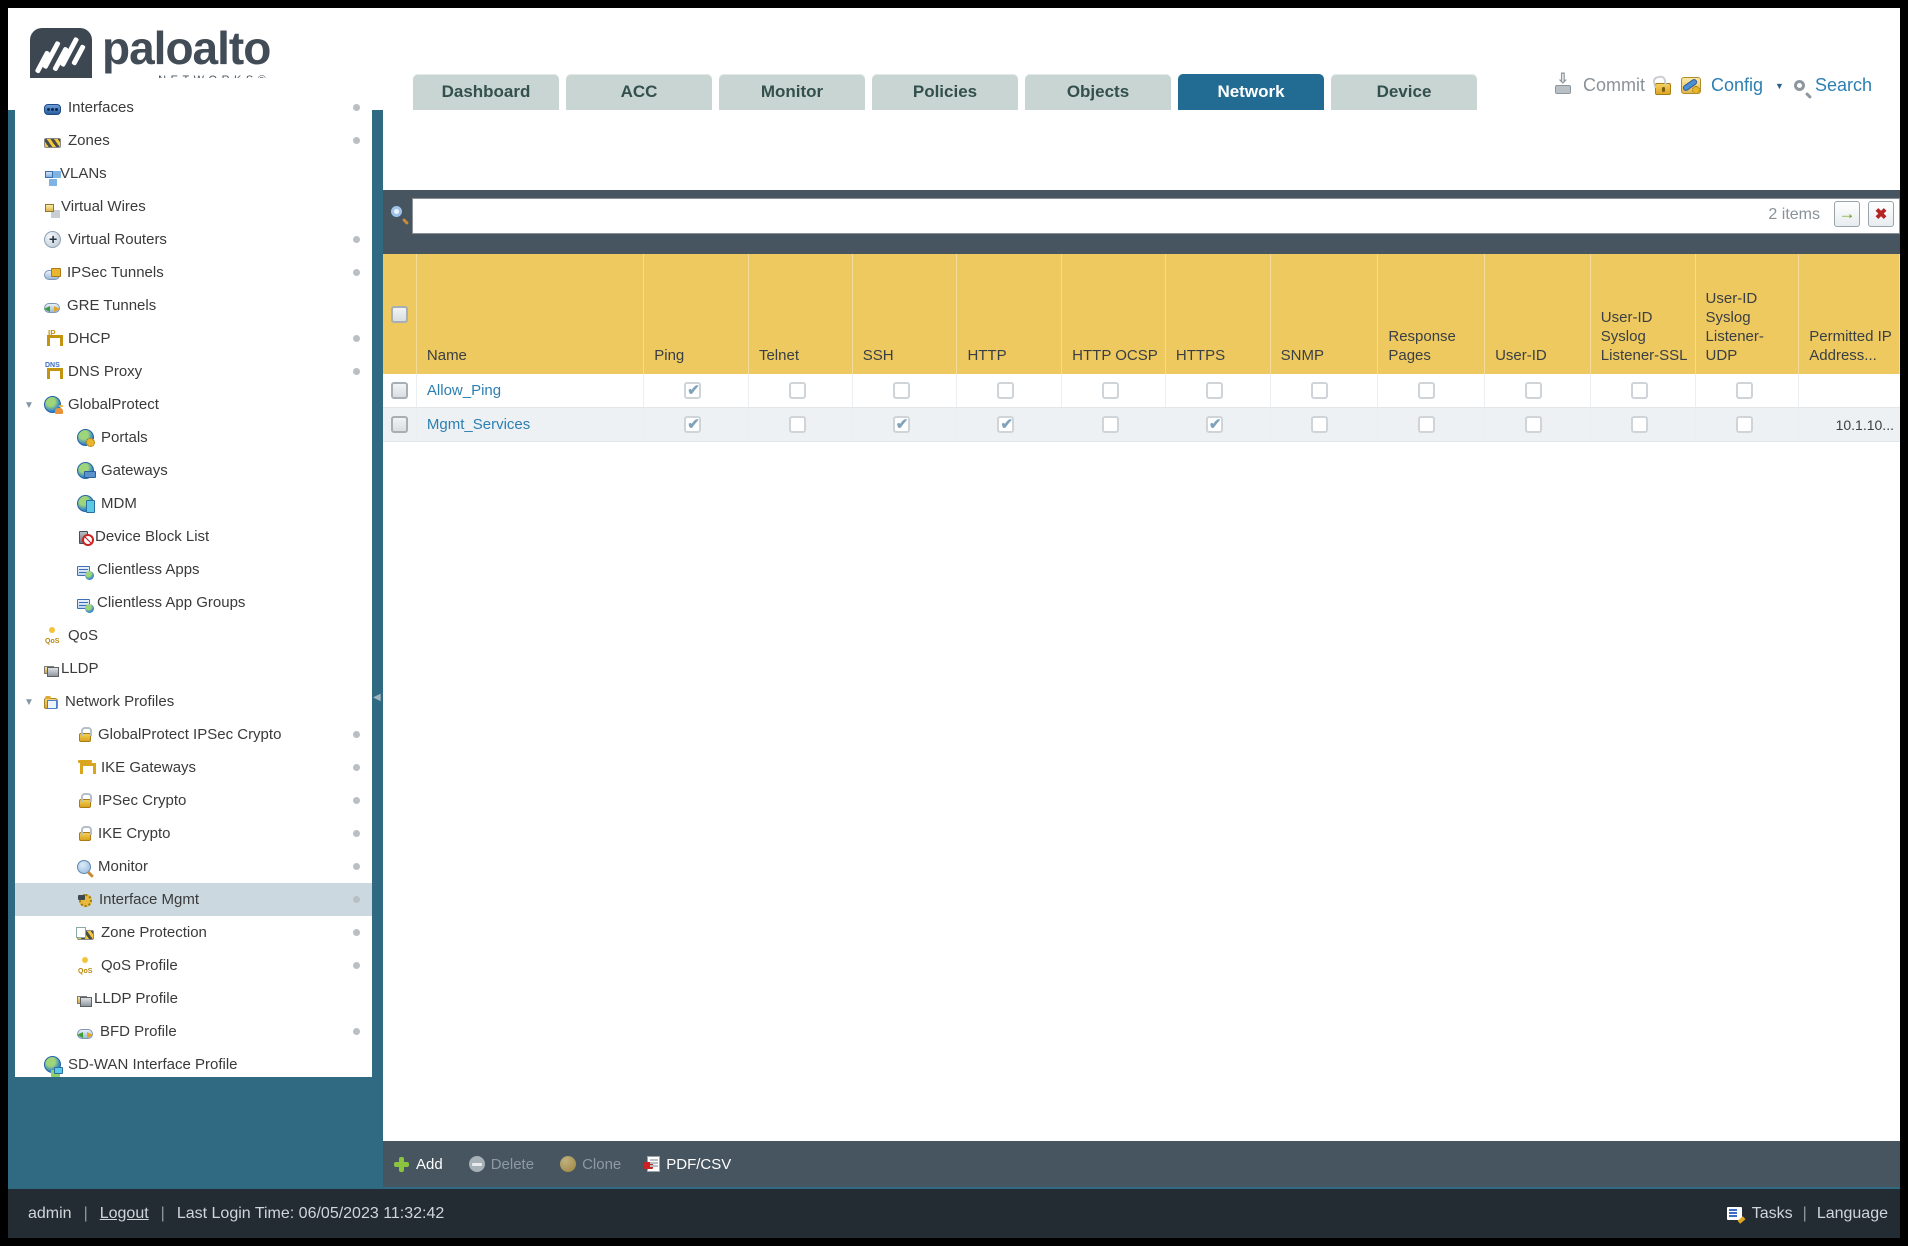  I want to click on column-header-telnet: Telnet, so click(801, 314).